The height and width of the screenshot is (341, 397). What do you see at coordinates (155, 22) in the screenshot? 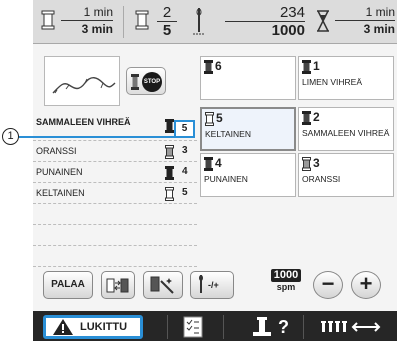
I see `color-count-segment: 2 5` at bounding box center [155, 22].